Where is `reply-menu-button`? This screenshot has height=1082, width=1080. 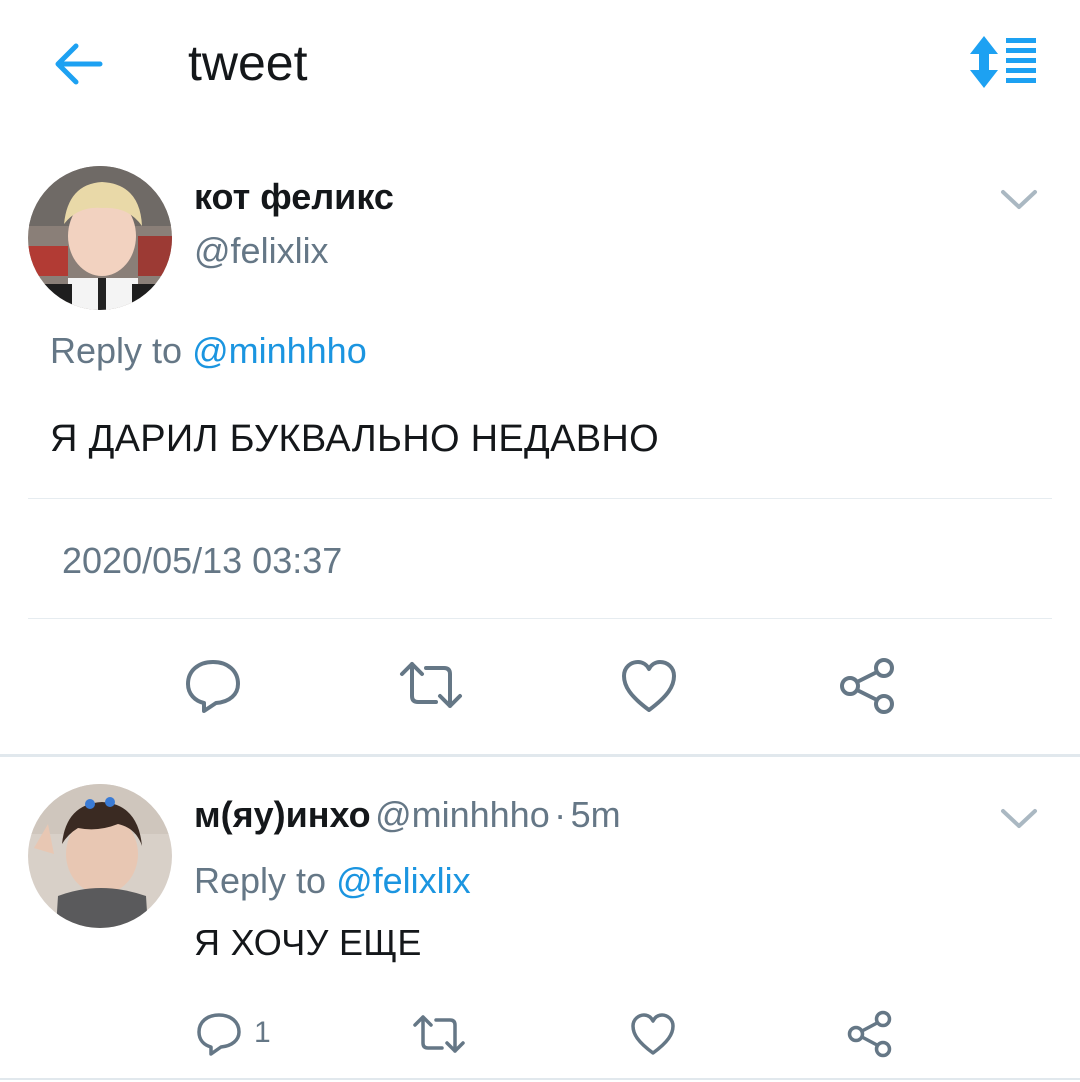
reply-menu-button is located at coordinates (1019, 819).